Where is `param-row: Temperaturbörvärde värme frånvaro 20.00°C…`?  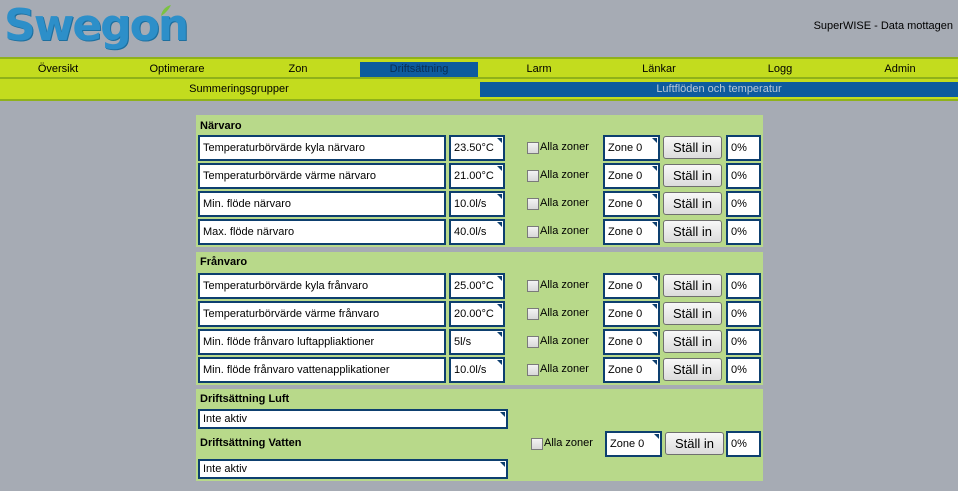 param-row: Temperaturbörvärde värme frånvaro 20.00°C… is located at coordinates (479, 314).